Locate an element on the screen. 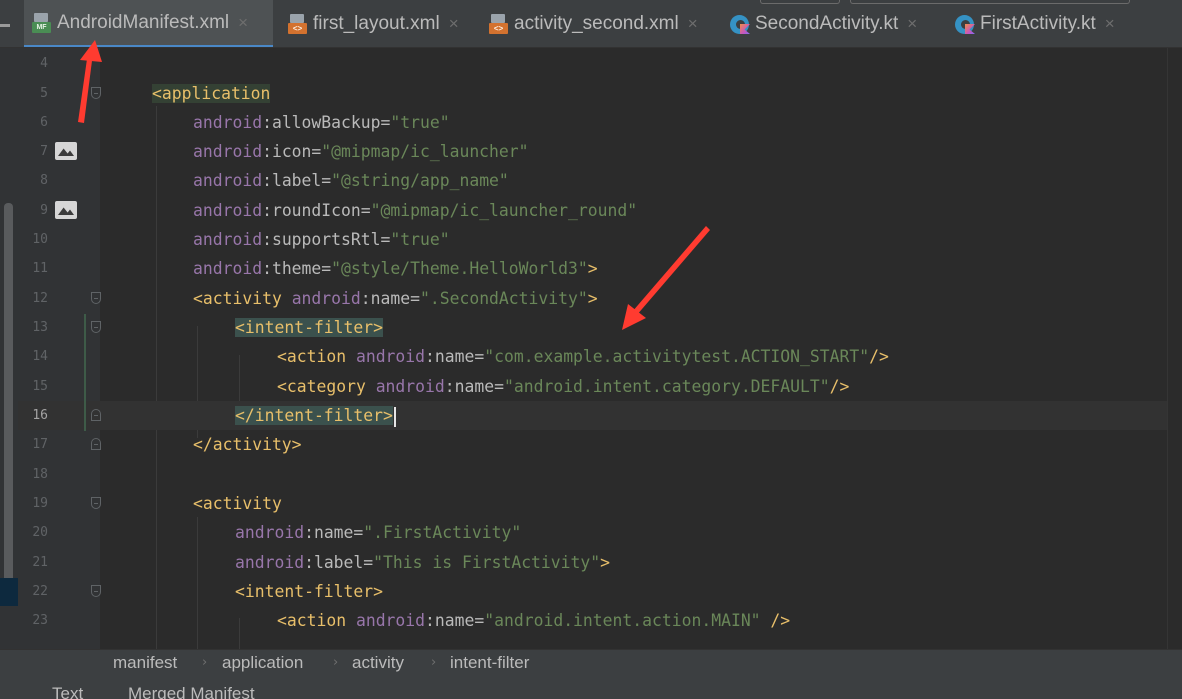 The height and width of the screenshot is (699, 1182). code-line-8: android:label="@string/app_name" is located at coordinates (351, 180).